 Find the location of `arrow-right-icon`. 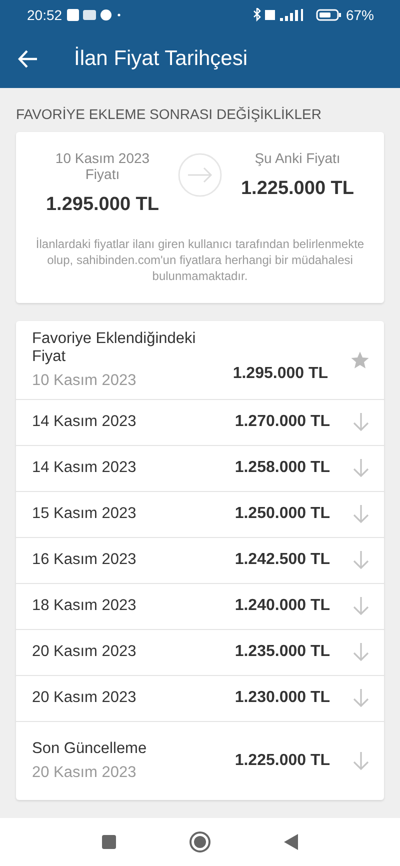

arrow-right-icon is located at coordinates (200, 175).